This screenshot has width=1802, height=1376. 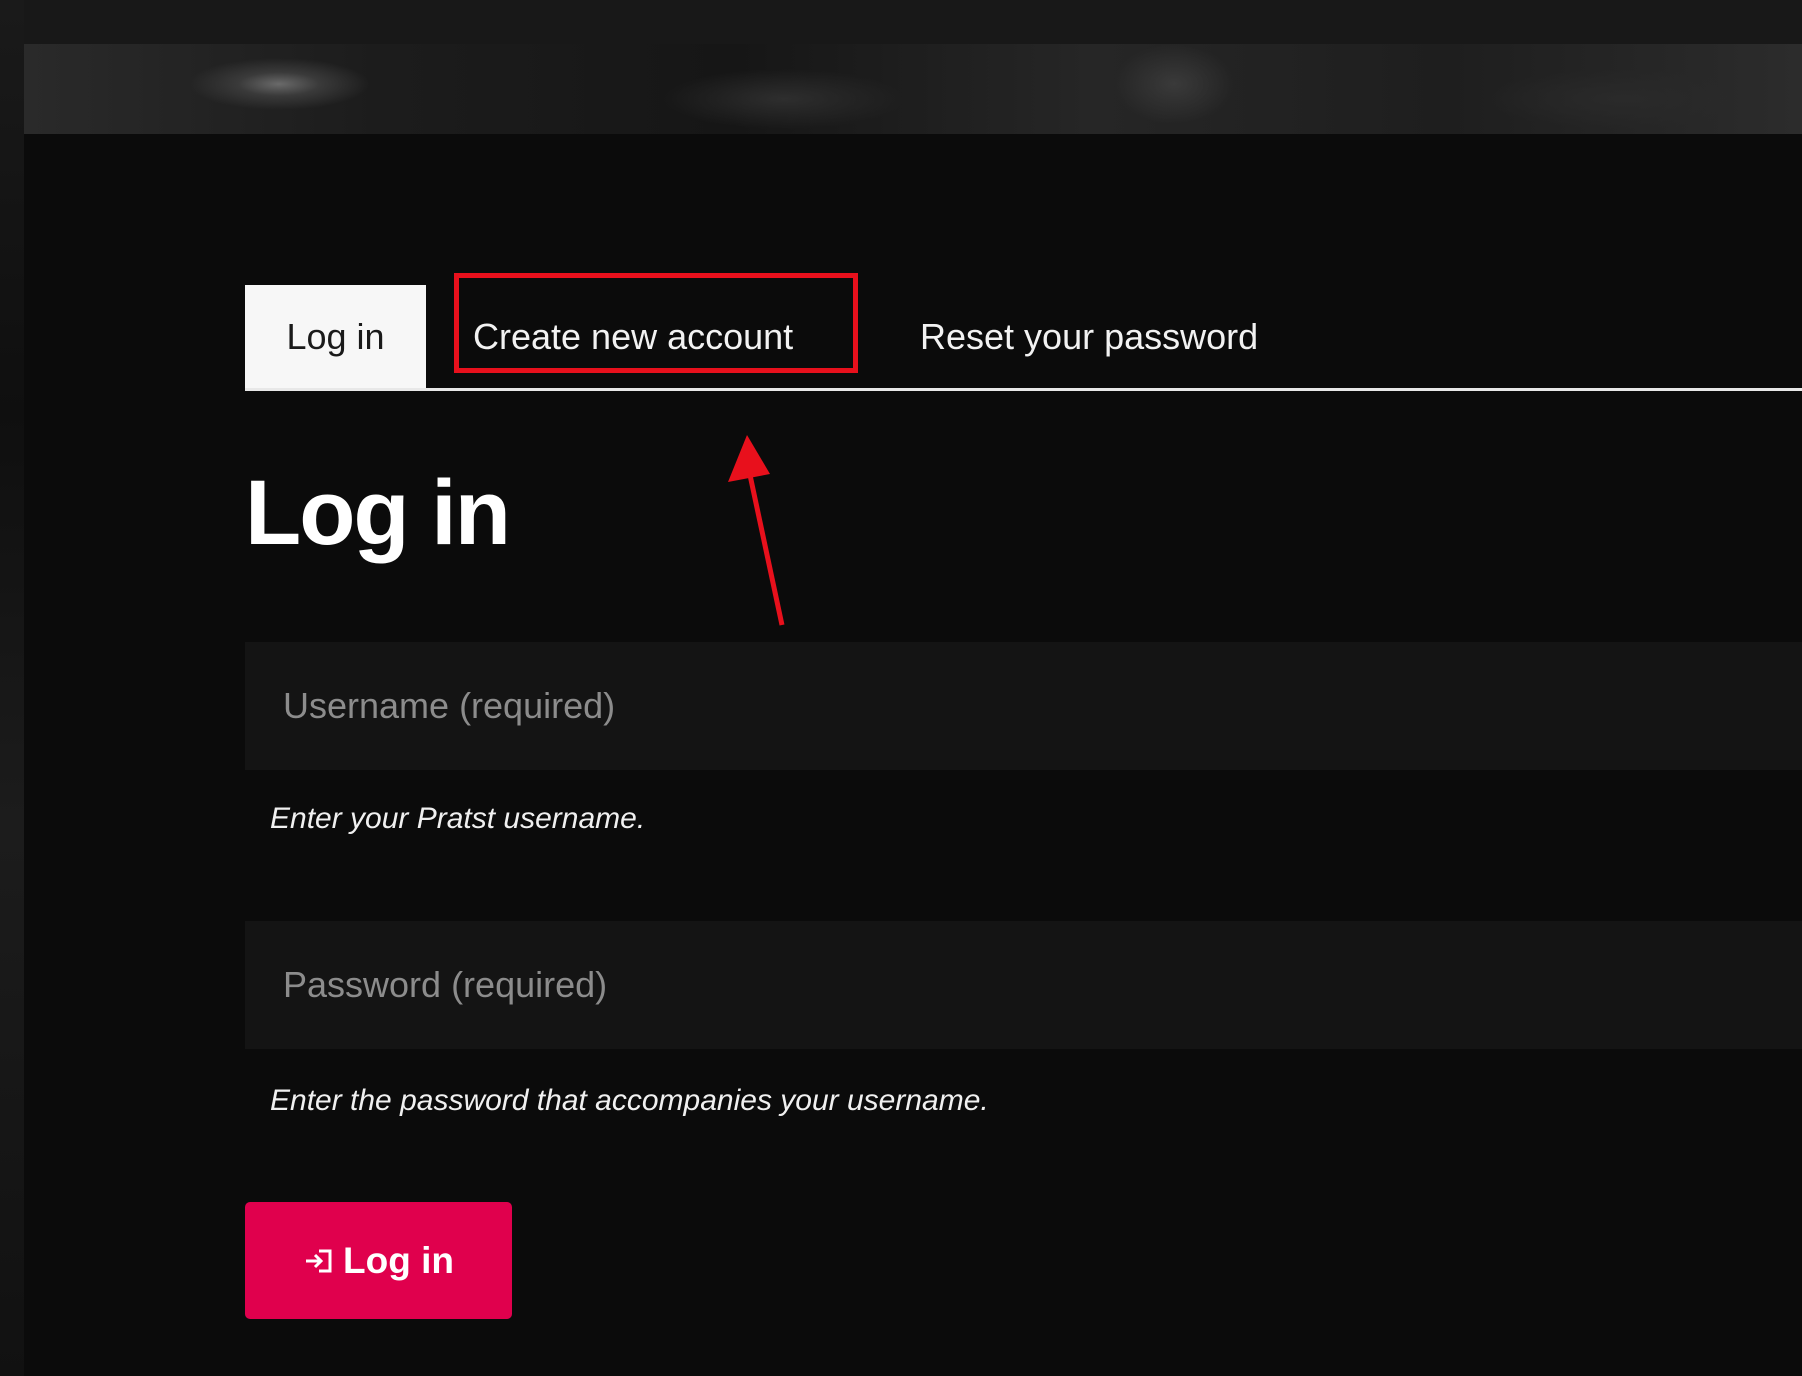 What do you see at coordinates (319, 1260) in the screenshot?
I see `login-icon` at bounding box center [319, 1260].